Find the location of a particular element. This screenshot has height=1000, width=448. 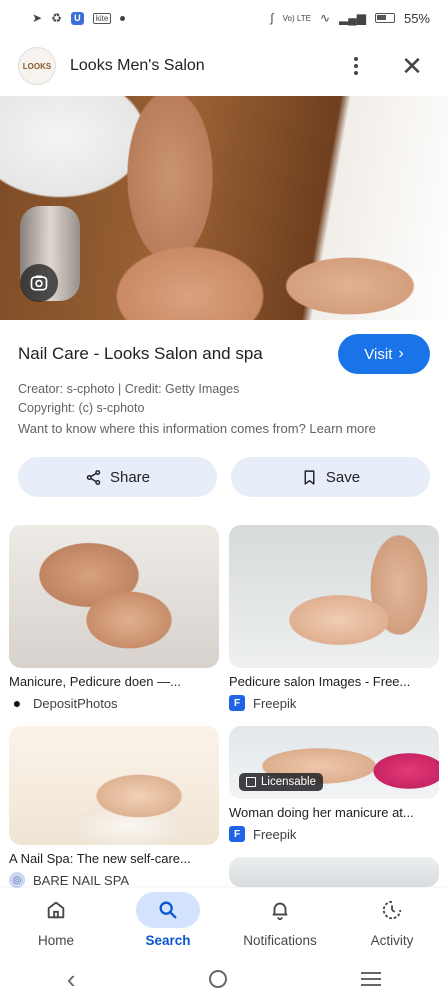

more-options-button is located at coordinates (356, 66).